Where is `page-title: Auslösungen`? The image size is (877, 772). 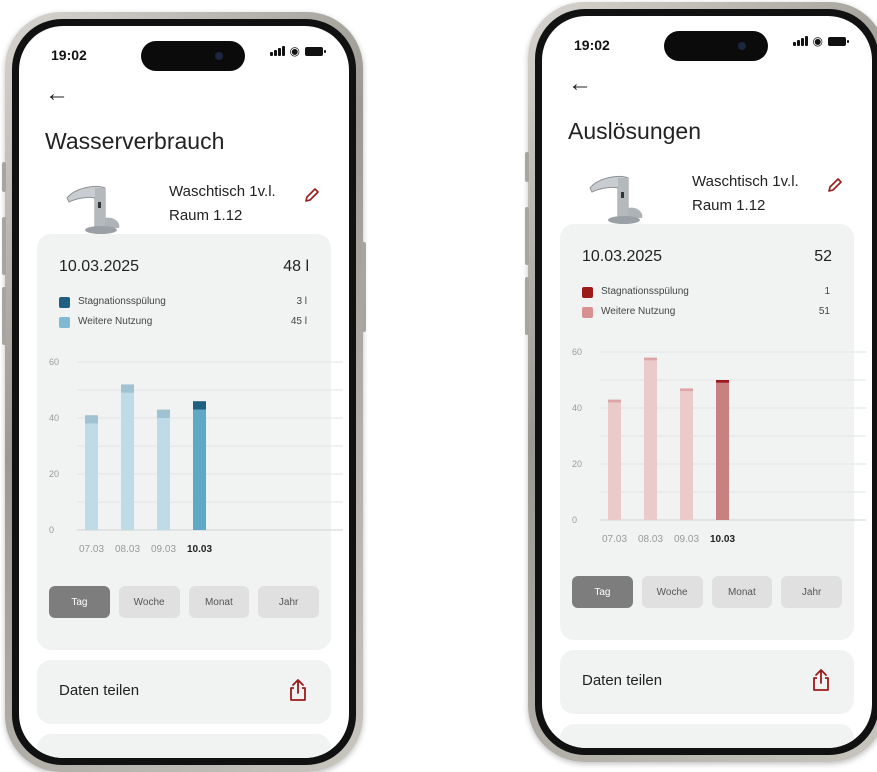 page-title: Auslösungen is located at coordinates (634, 131).